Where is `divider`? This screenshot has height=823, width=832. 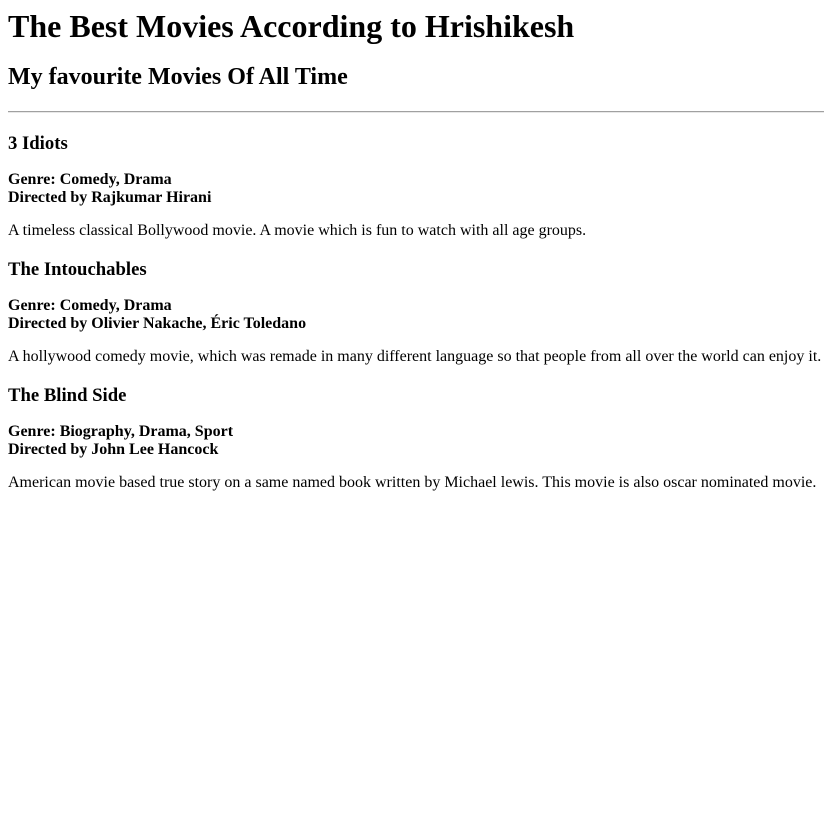
divider is located at coordinates (416, 112).